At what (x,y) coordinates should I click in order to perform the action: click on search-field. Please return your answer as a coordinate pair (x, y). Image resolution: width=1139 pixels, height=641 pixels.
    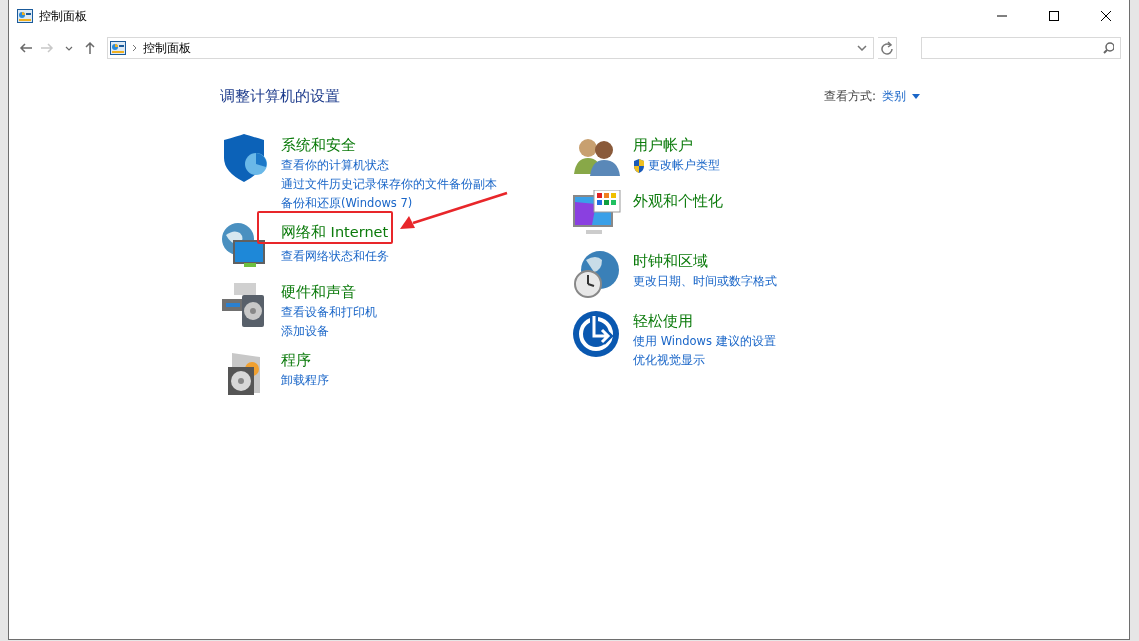
    Looking at the image, I should click on (1021, 48).